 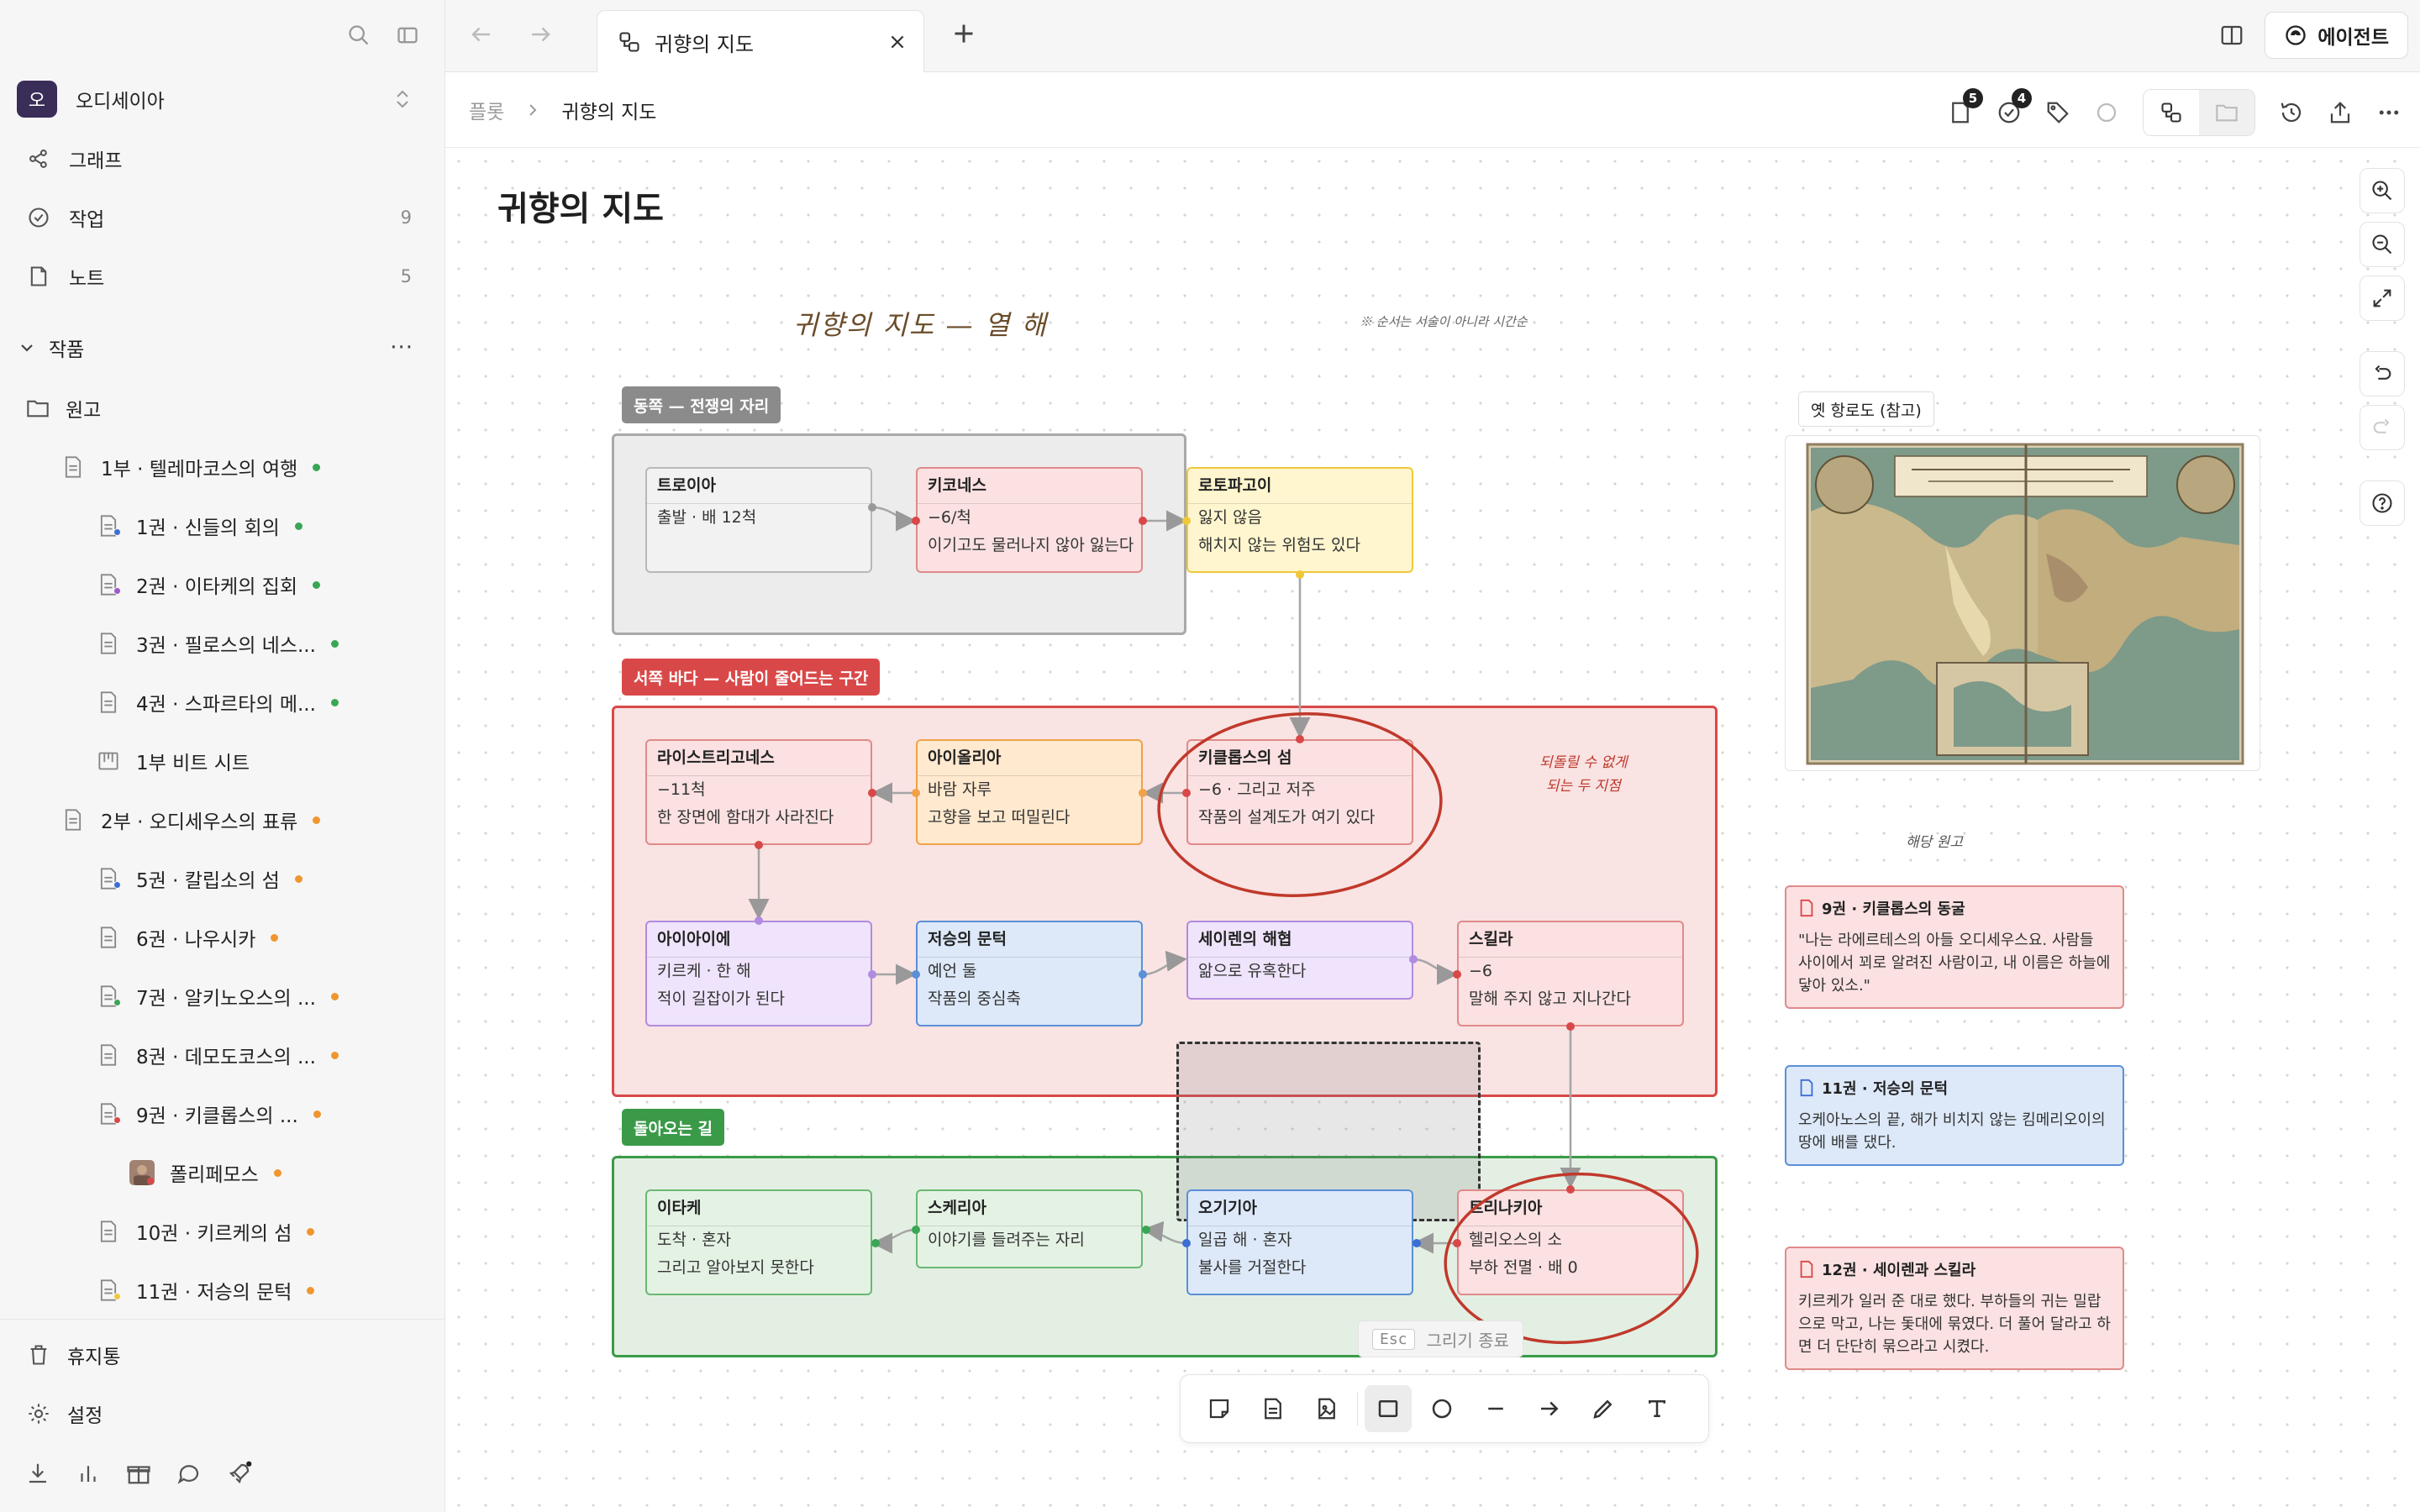 What do you see at coordinates (1966, 106) in the screenshot?
I see `linked-files-button: 5` at bounding box center [1966, 106].